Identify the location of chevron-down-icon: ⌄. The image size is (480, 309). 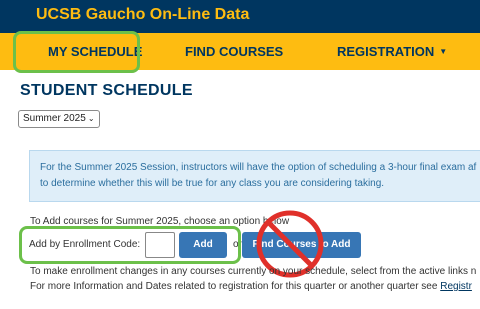
(91, 118).